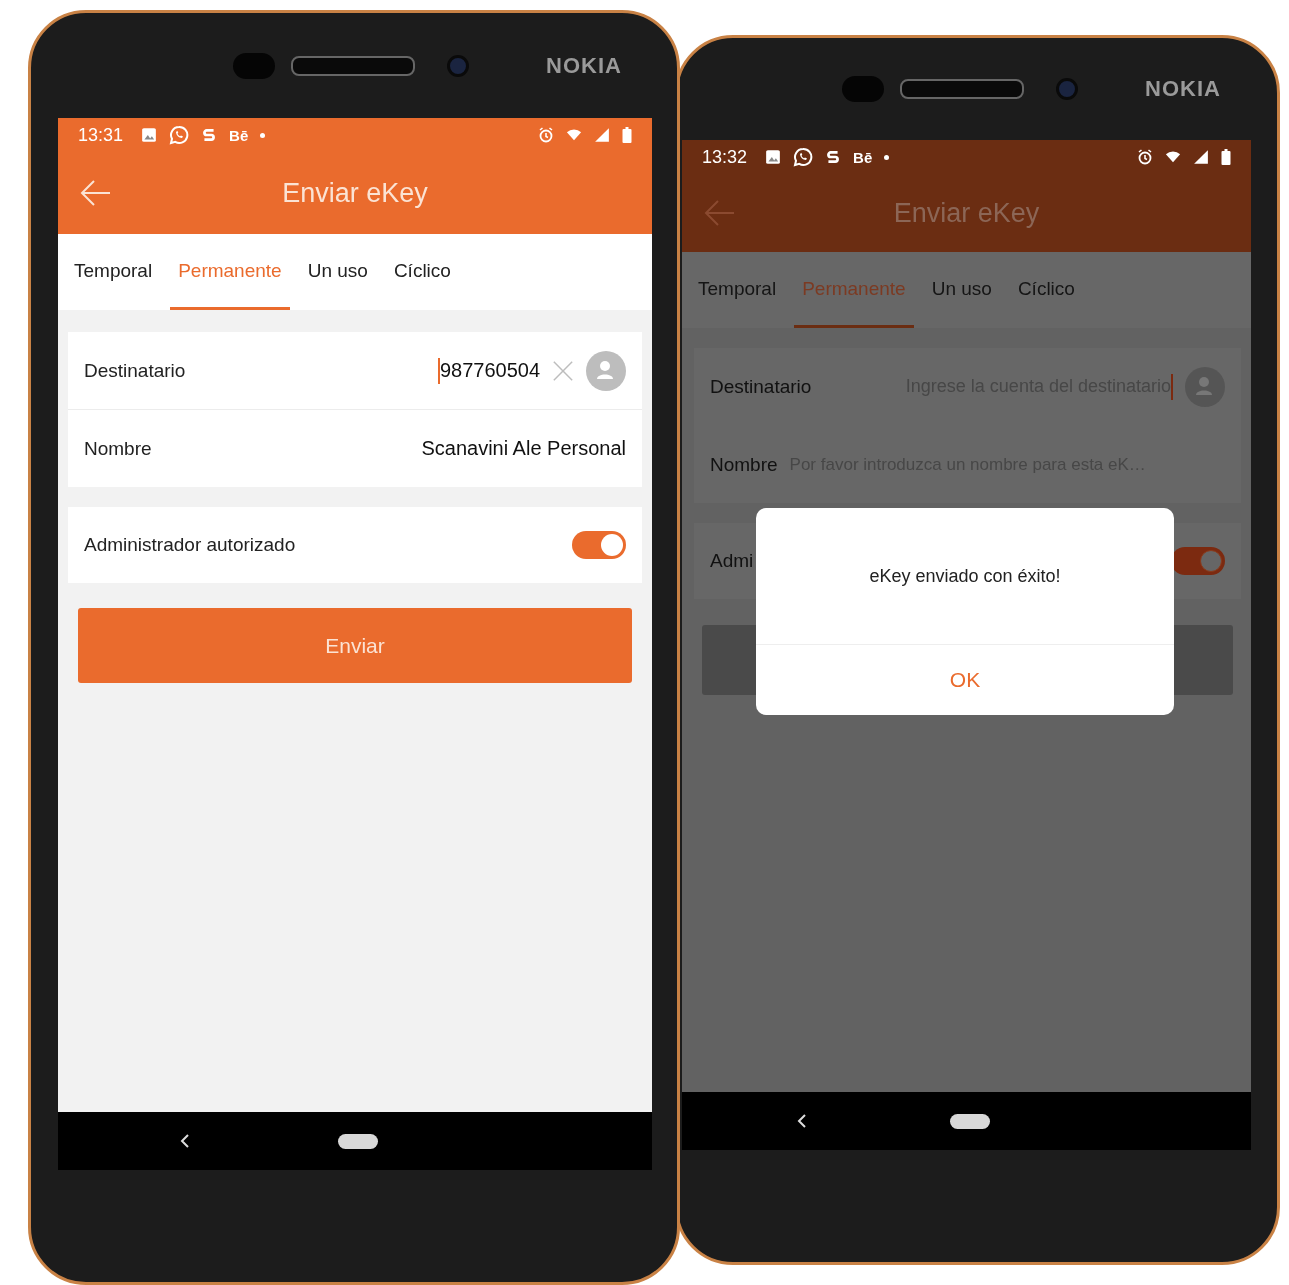  Describe the element at coordinates (732, 561) in the screenshot. I see `setting-label: Admi` at that location.